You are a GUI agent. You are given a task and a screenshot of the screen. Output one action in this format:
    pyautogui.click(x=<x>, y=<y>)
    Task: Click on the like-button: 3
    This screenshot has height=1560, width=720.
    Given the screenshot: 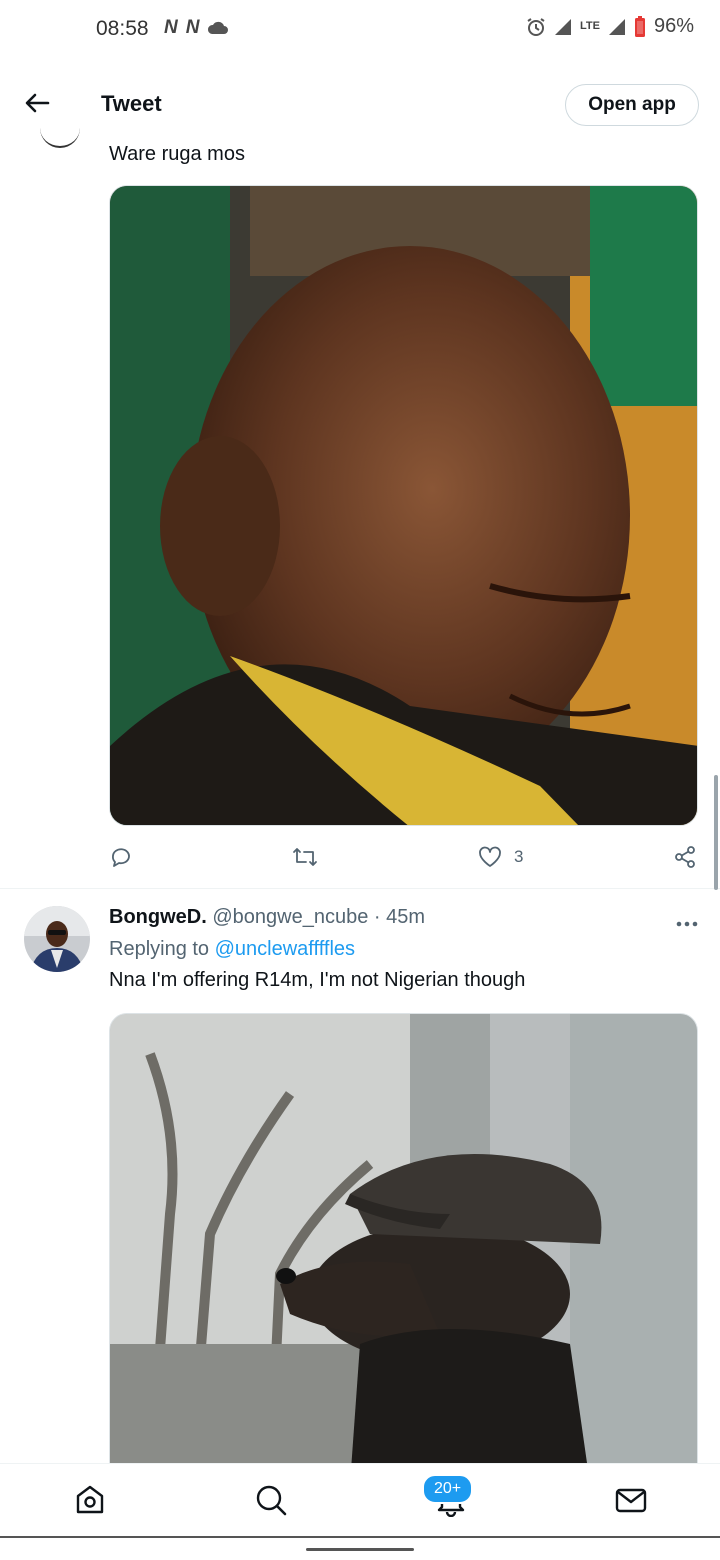 What is the action you would take?
    pyautogui.click(x=500, y=857)
    